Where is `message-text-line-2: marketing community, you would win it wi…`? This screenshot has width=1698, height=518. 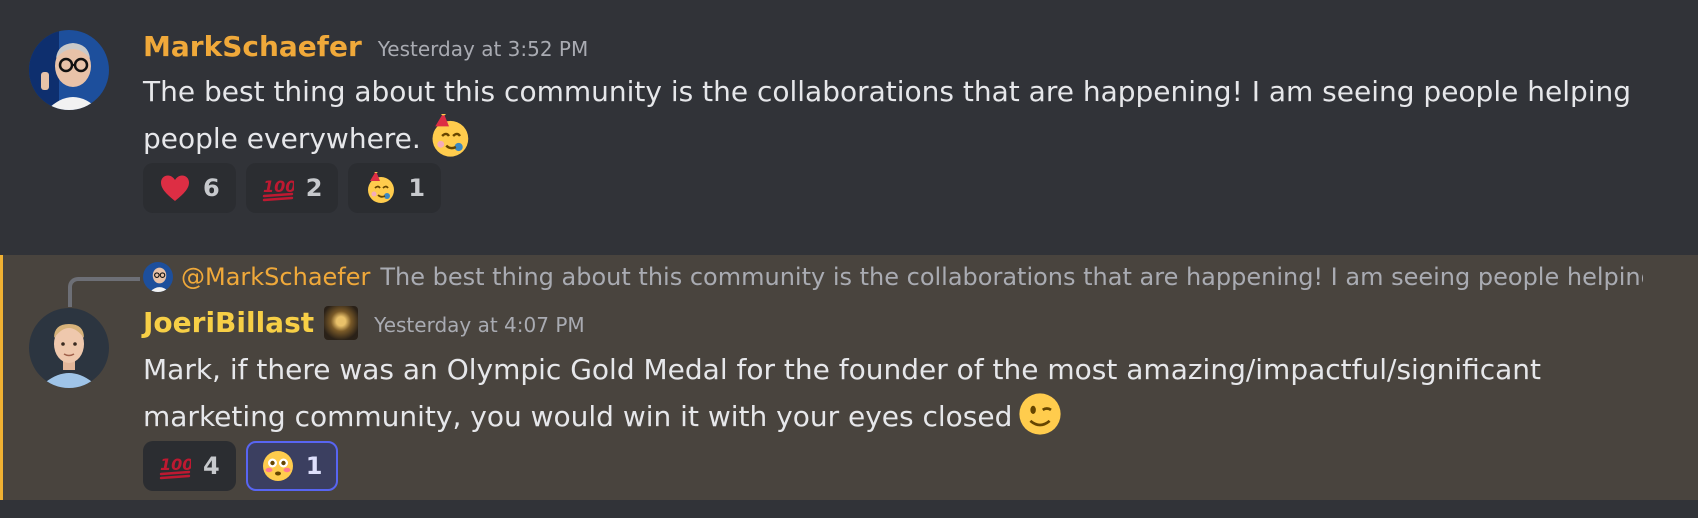 message-text-line-2: marketing community, you would win it wi… is located at coordinates (883, 415).